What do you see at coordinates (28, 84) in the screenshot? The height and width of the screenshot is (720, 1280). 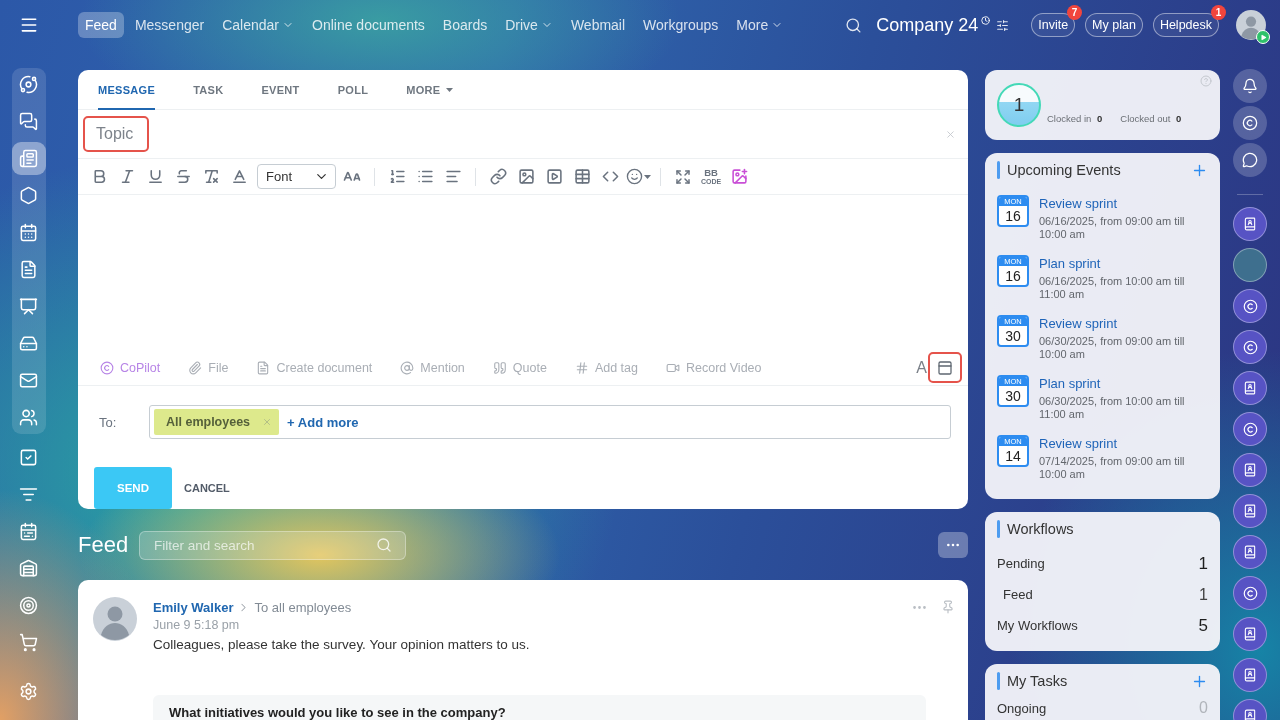 I see `orbit-icon` at bounding box center [28, 84].